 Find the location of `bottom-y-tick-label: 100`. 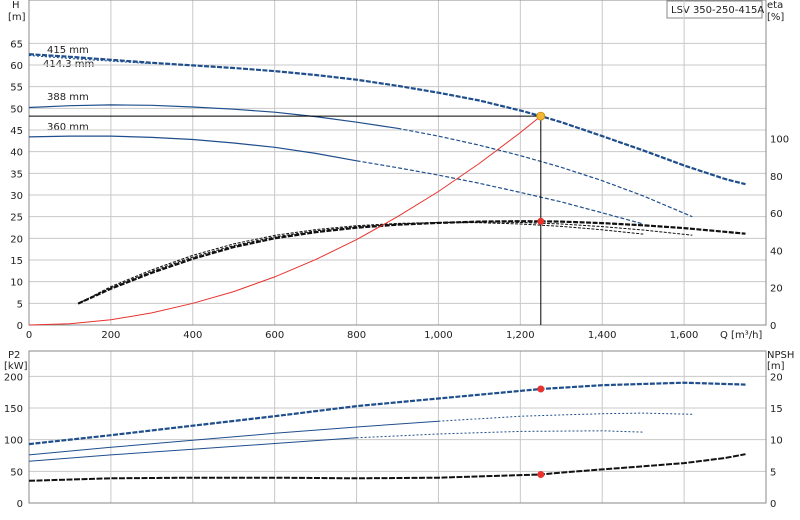

bottom-y-tick-label: 100 is located at coordinates (13, 441).